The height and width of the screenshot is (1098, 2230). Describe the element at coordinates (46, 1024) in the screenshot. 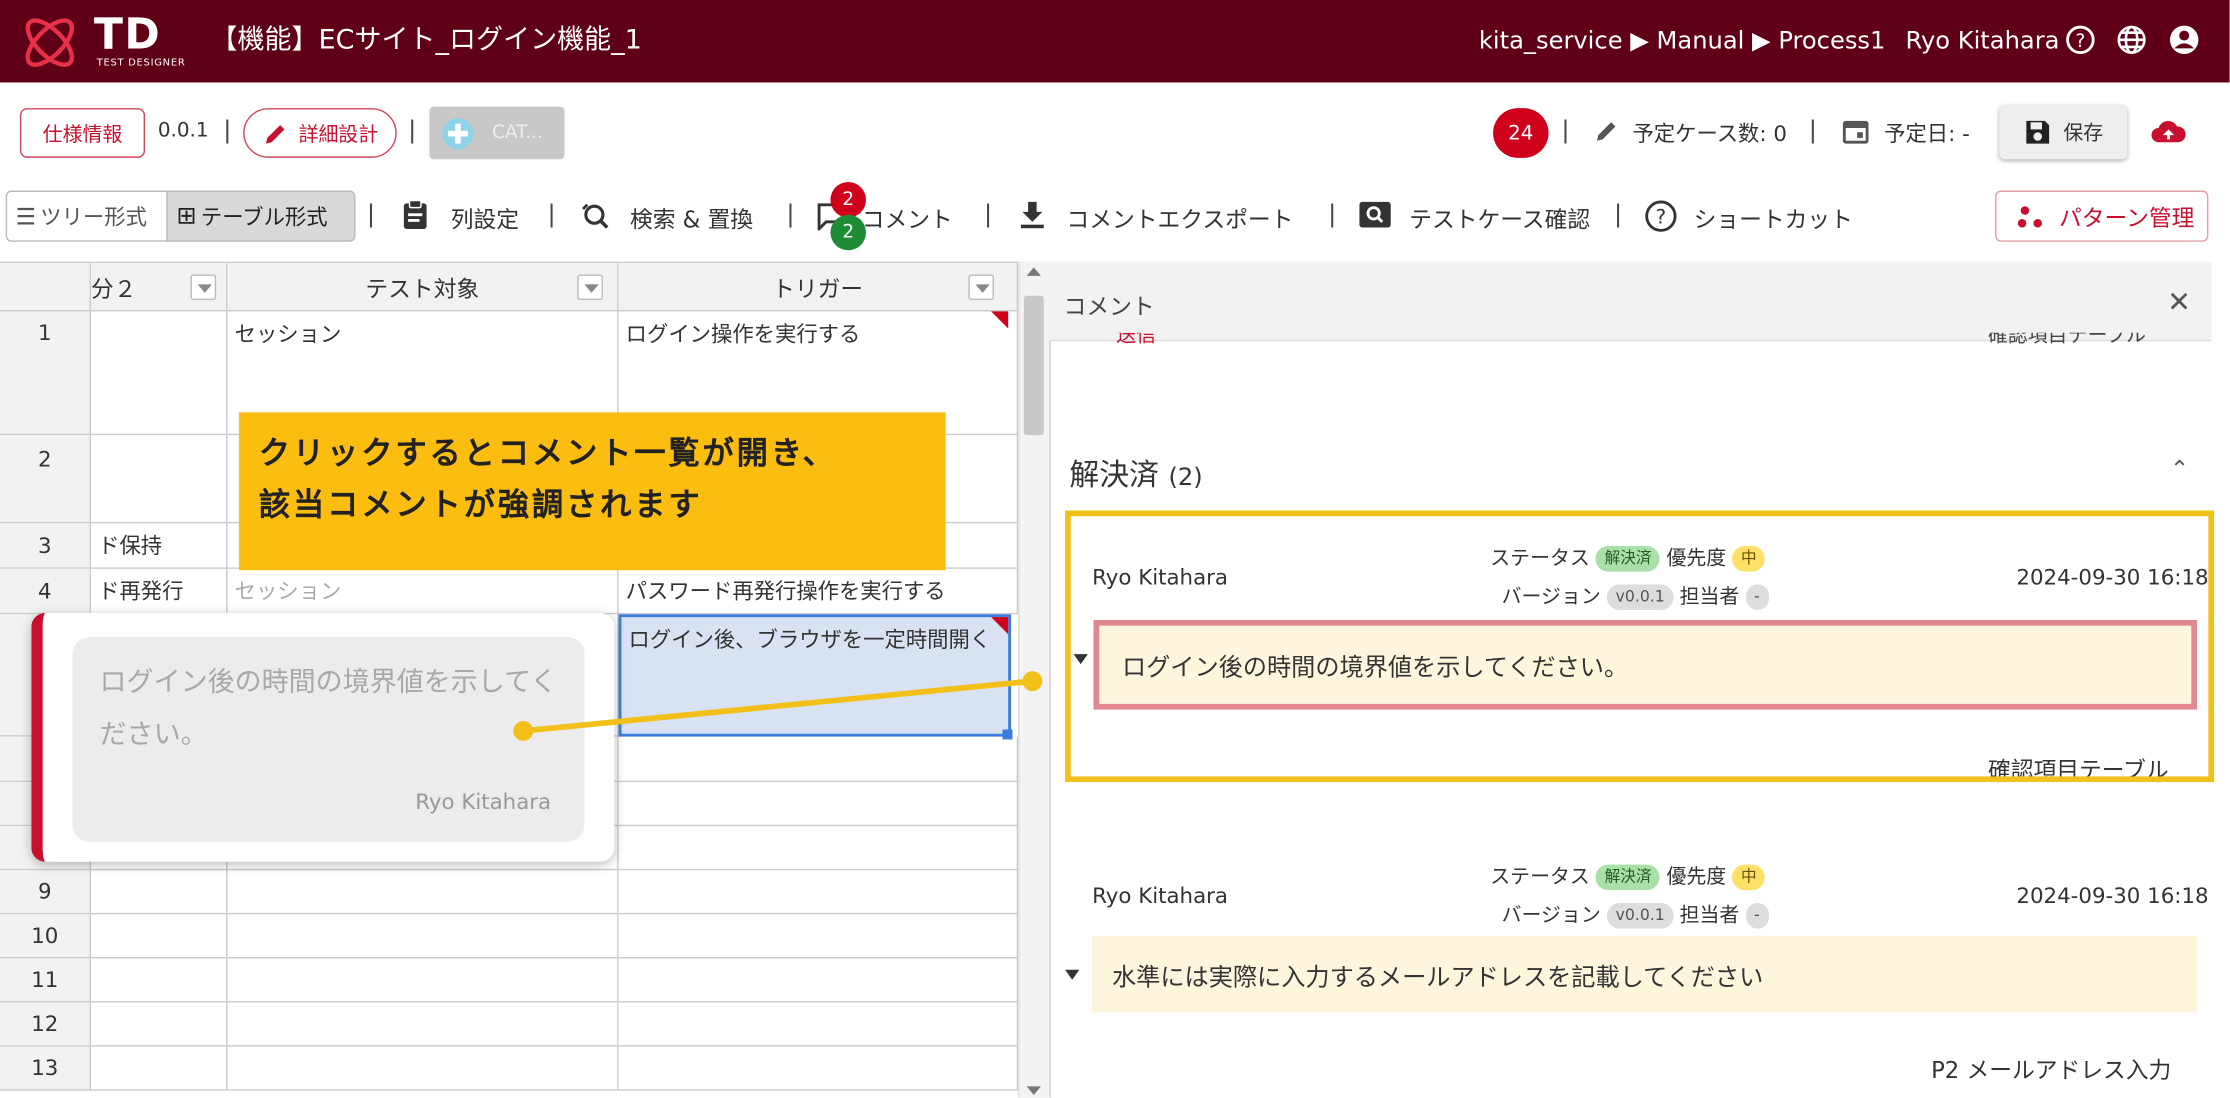

I see `row-number: 12` at that location.